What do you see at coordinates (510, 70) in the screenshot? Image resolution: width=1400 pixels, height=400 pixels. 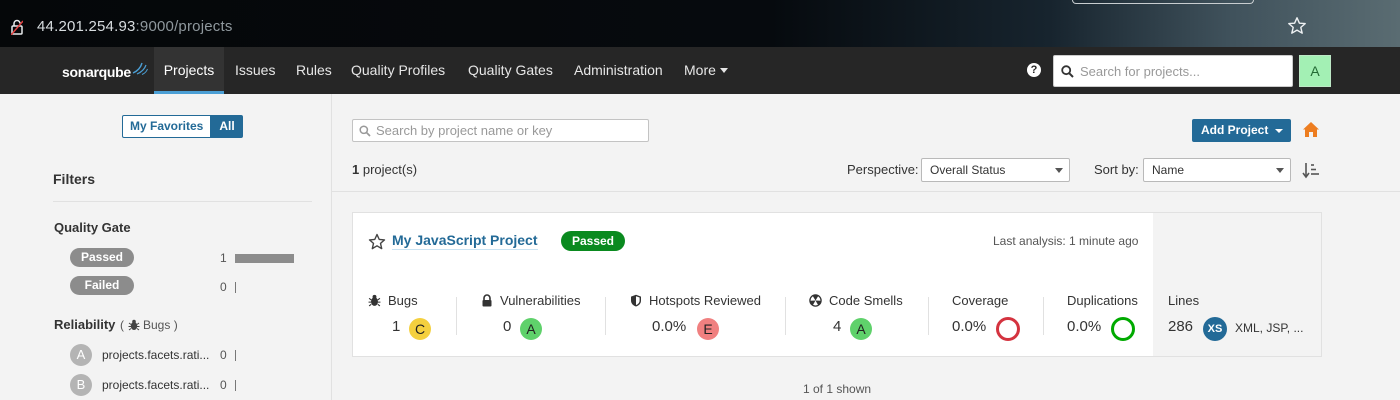 I see `nav-quality-gates: Quality Gates` at bounding box center [510, 70].